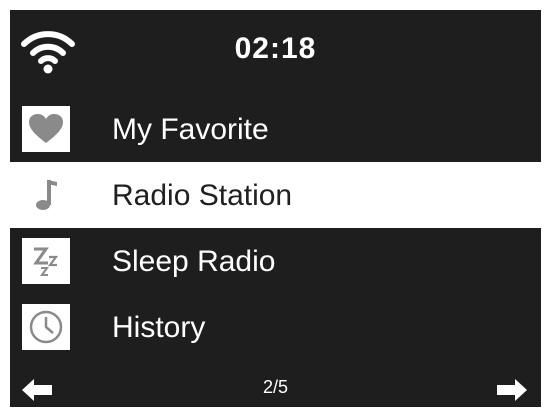 The height and width of the screenshot is (412, 551). Describe the element at coordinates (275, 387) in the screenshot. I see `page-indicator: 2/5` at that location.